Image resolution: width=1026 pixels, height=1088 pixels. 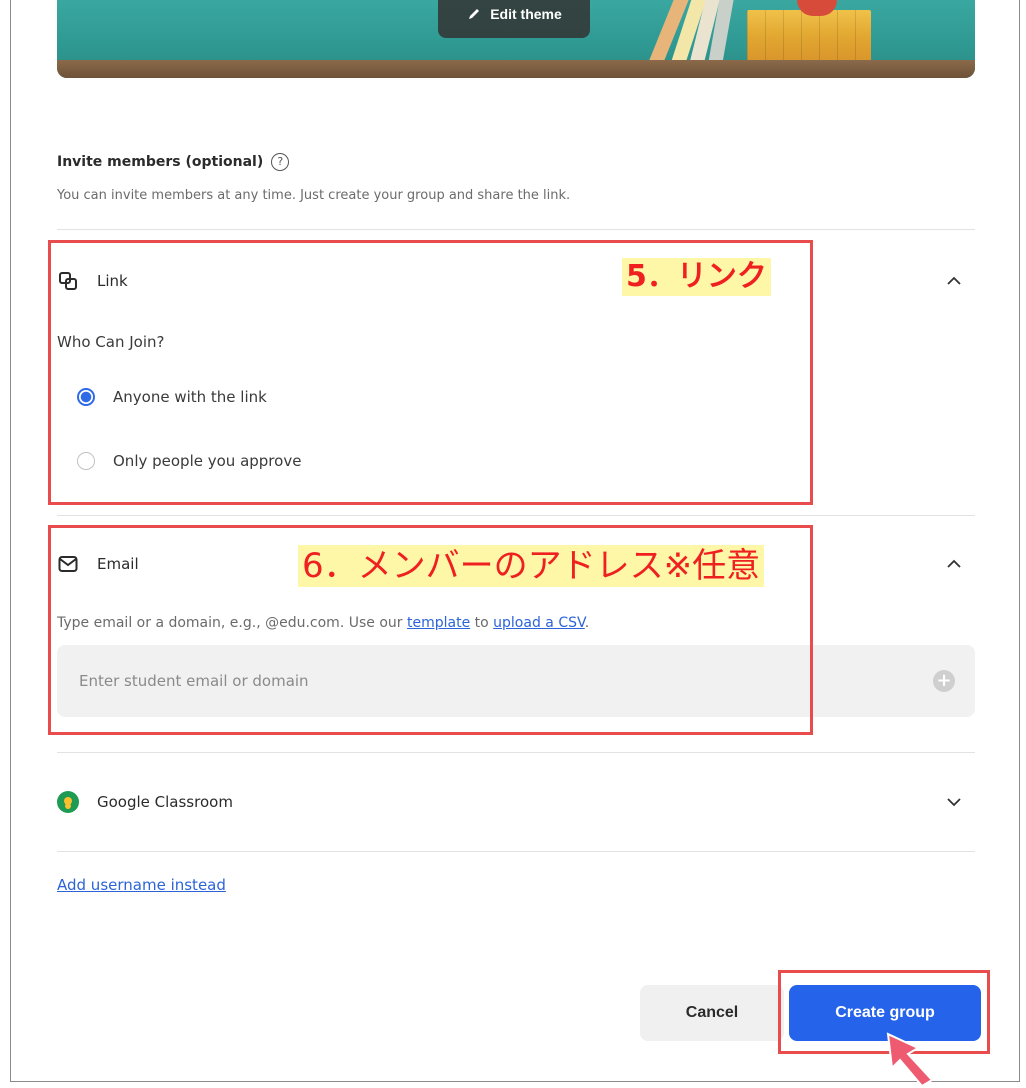 I want to click on cursor-arrow-icon, so click(x=910, y=1060).